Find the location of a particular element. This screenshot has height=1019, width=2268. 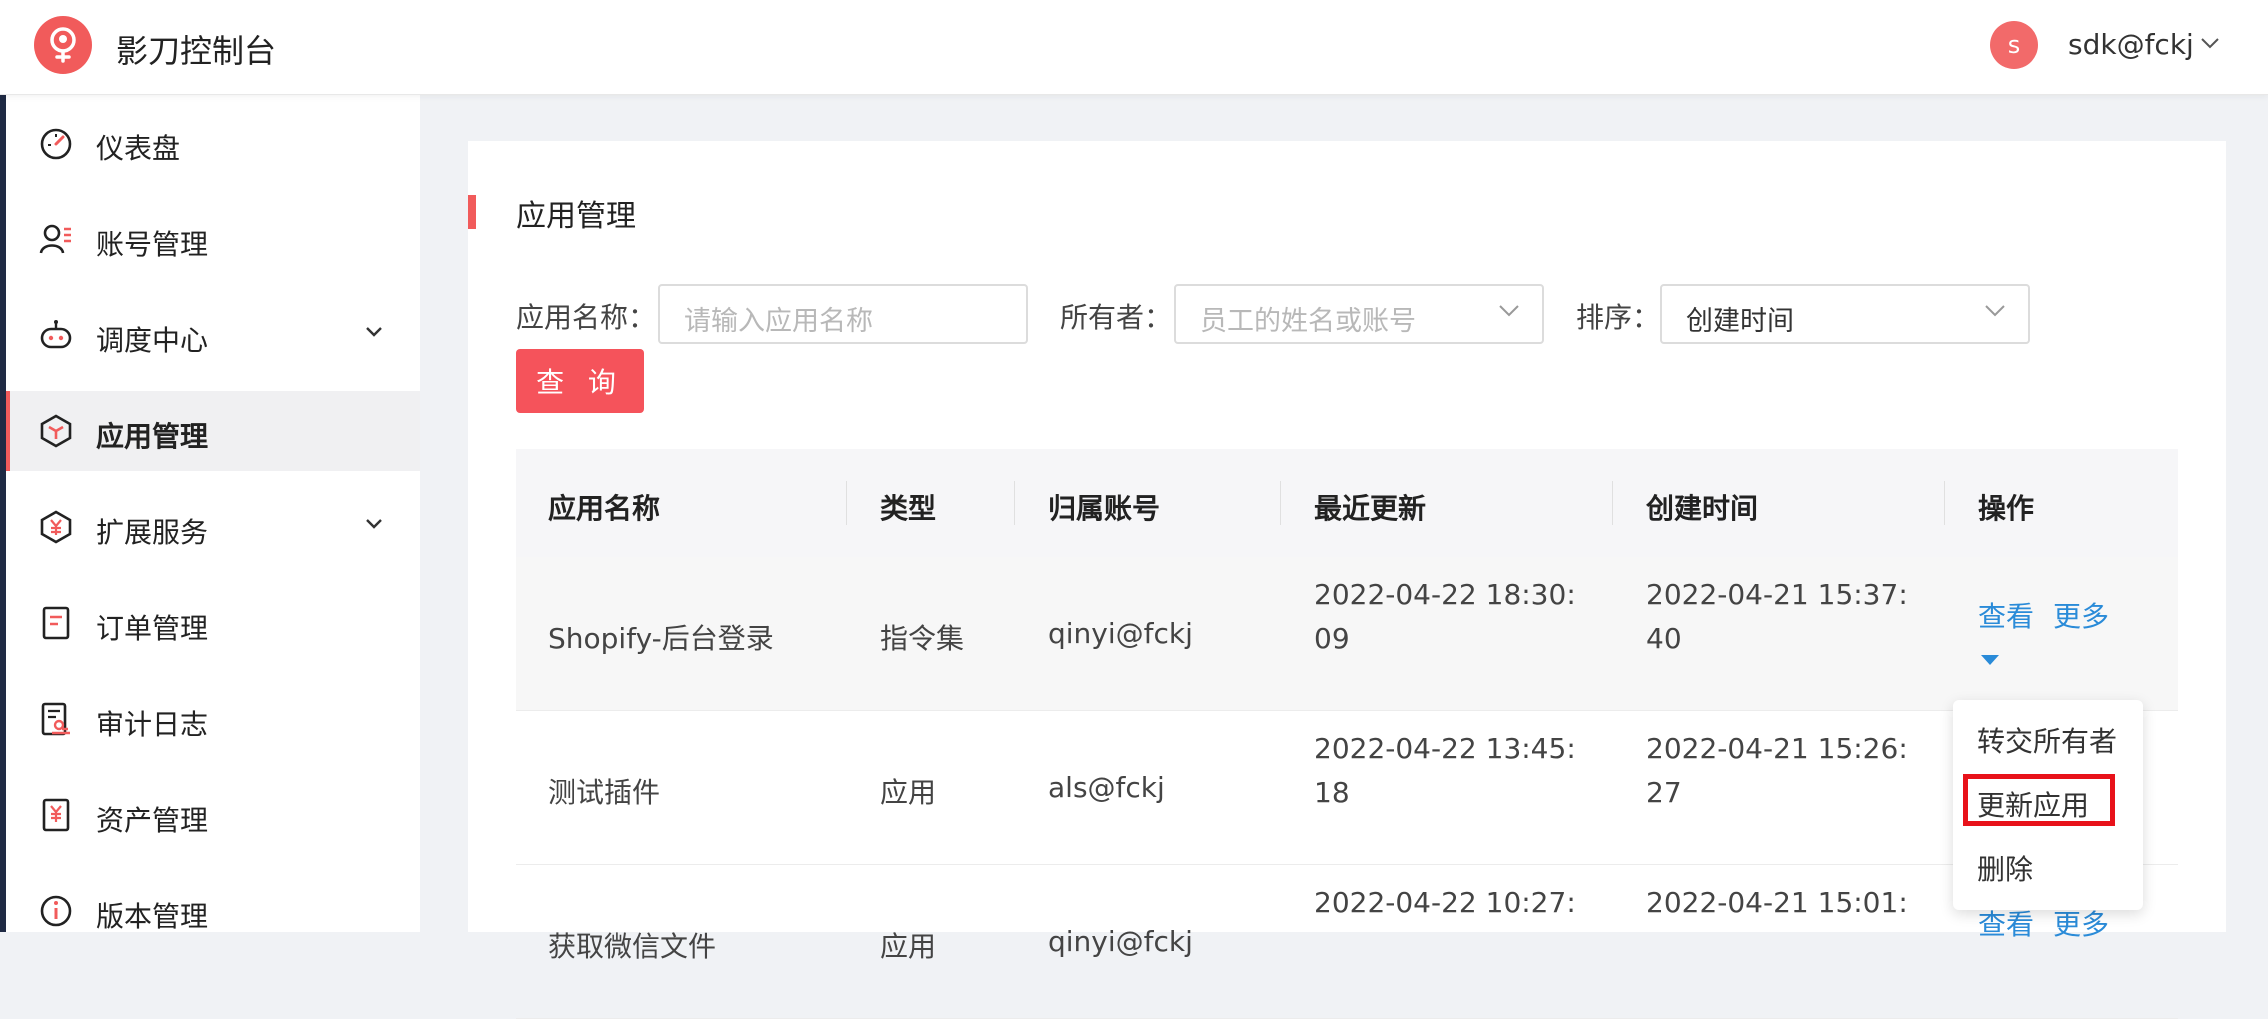

sidebar-item-label: 应用管理 is located at coordinates (152, 436).